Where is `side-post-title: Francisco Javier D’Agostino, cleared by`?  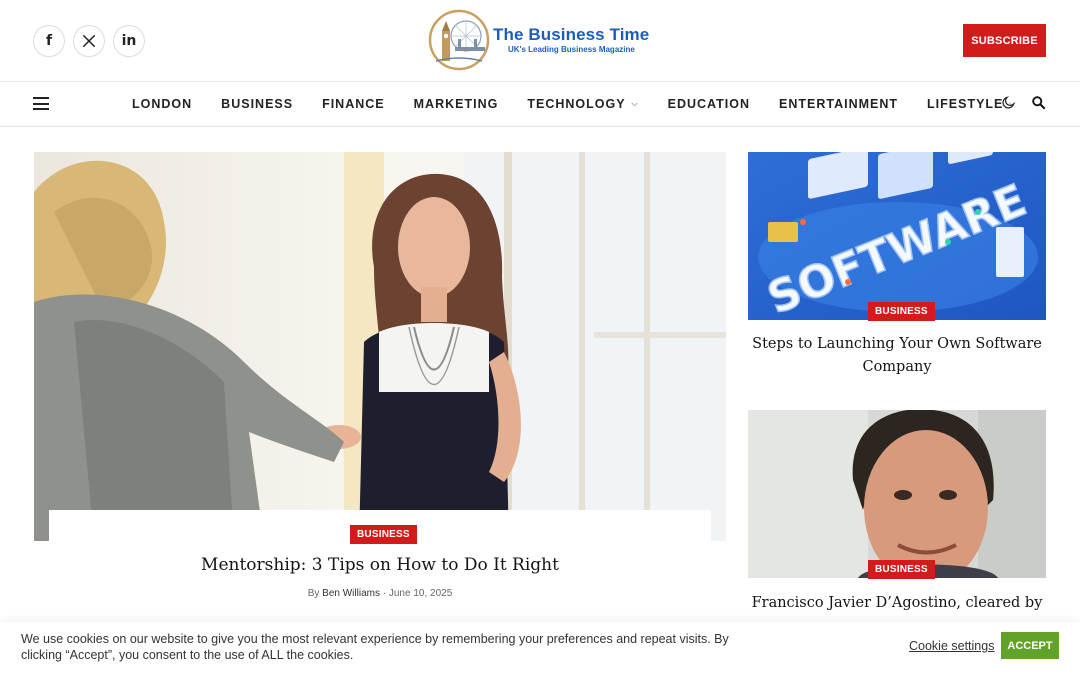 side-post-title: Francisco Javier D’Agostino, cleared by is located at coordinates (897, 603).